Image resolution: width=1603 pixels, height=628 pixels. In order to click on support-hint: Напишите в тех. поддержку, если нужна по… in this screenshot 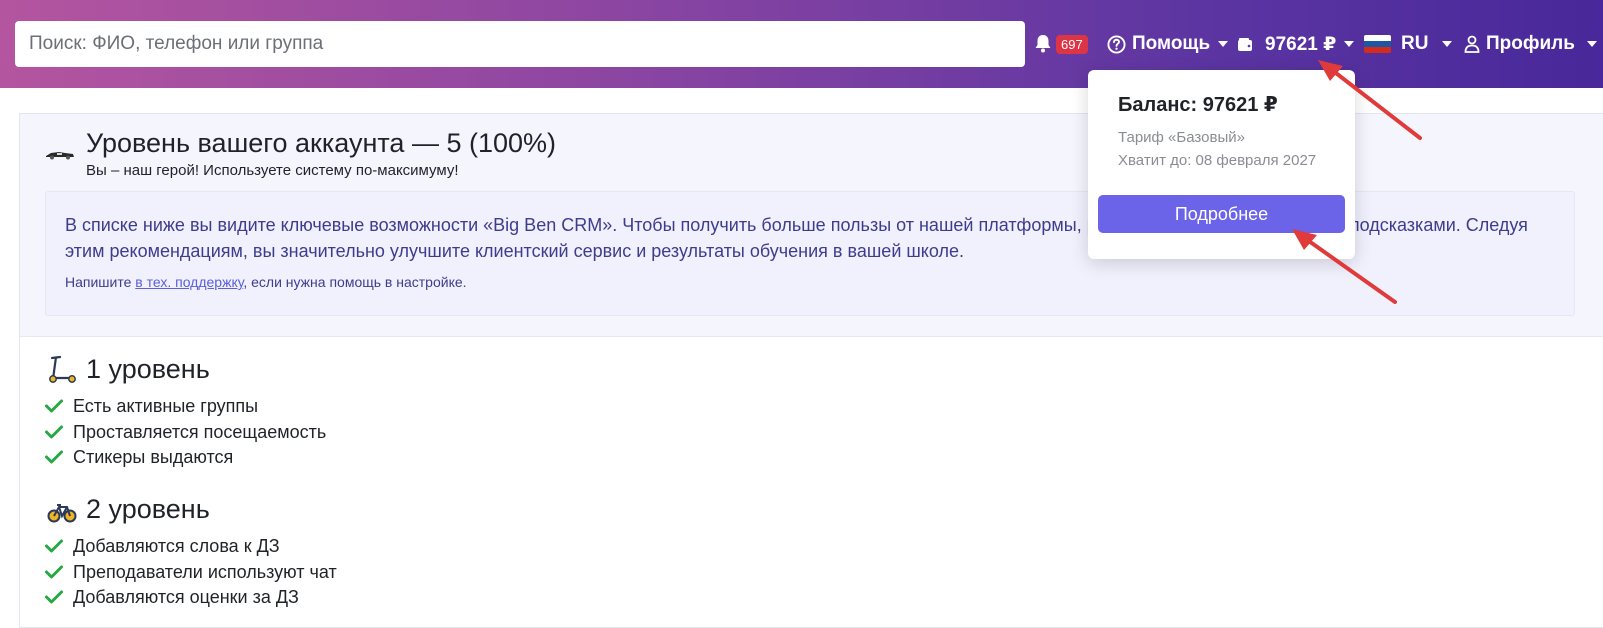, I will do `click(266, 282)`.